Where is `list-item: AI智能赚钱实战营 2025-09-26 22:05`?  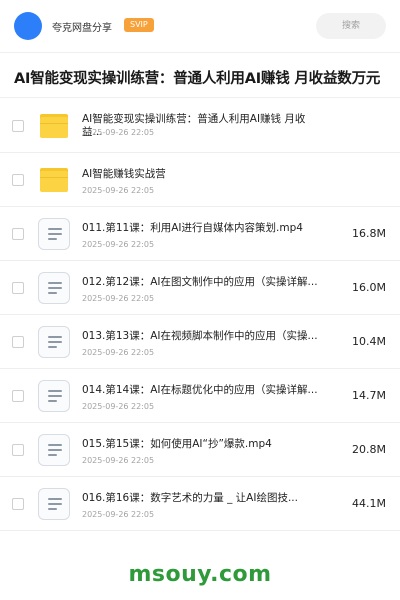
list-item: AI智能赚钱实战营 2025-09-26 22:05 is located at coordinates (200, 180).